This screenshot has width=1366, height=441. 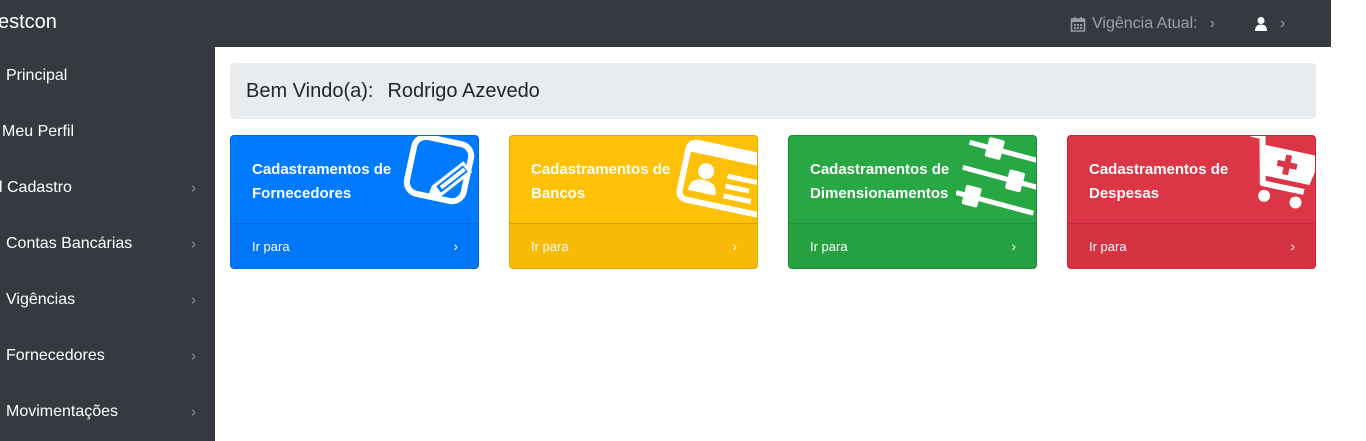 I want to click on card-title: Cadastramentos de Dimensionamentos, so click(x=880, y=181).